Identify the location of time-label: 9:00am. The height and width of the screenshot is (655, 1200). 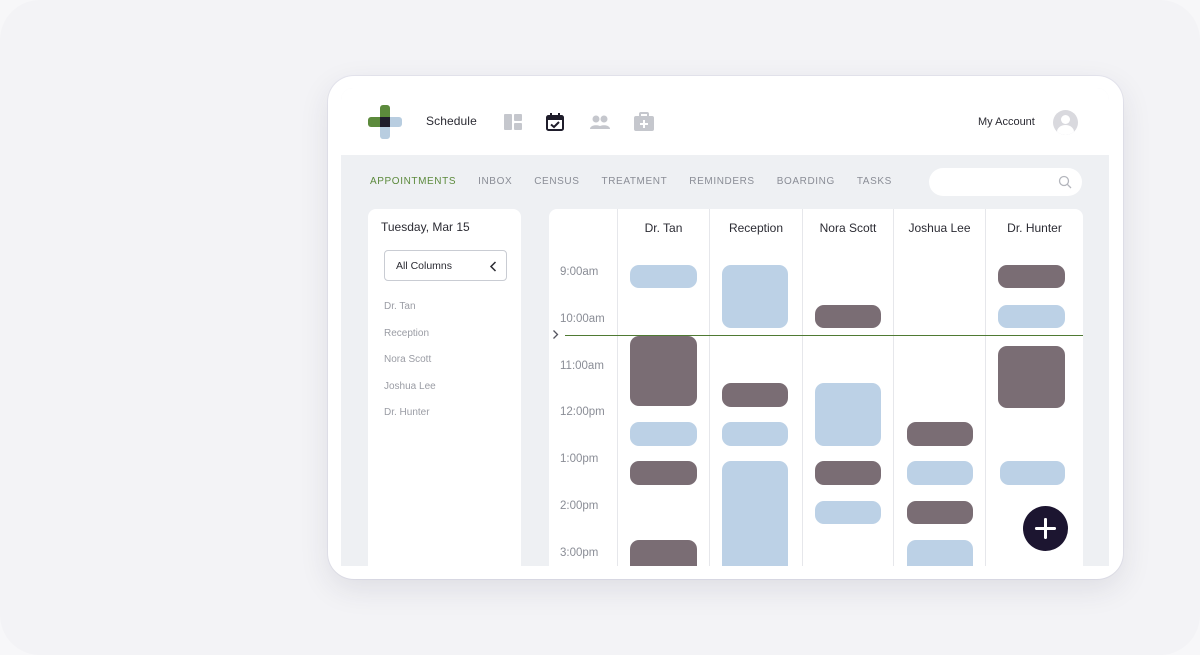
(579, 272).